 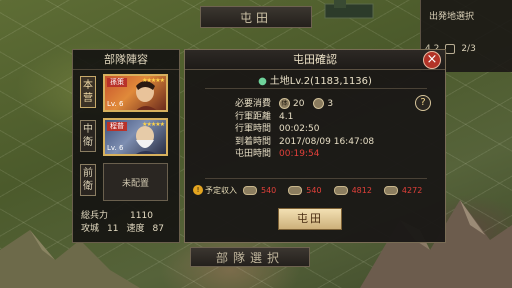 What do you see at coordinates (327, 141) in the screenshot?
I see `arrival-value: 2017/08/09 16:47:08` at bounding box center [327, 141].